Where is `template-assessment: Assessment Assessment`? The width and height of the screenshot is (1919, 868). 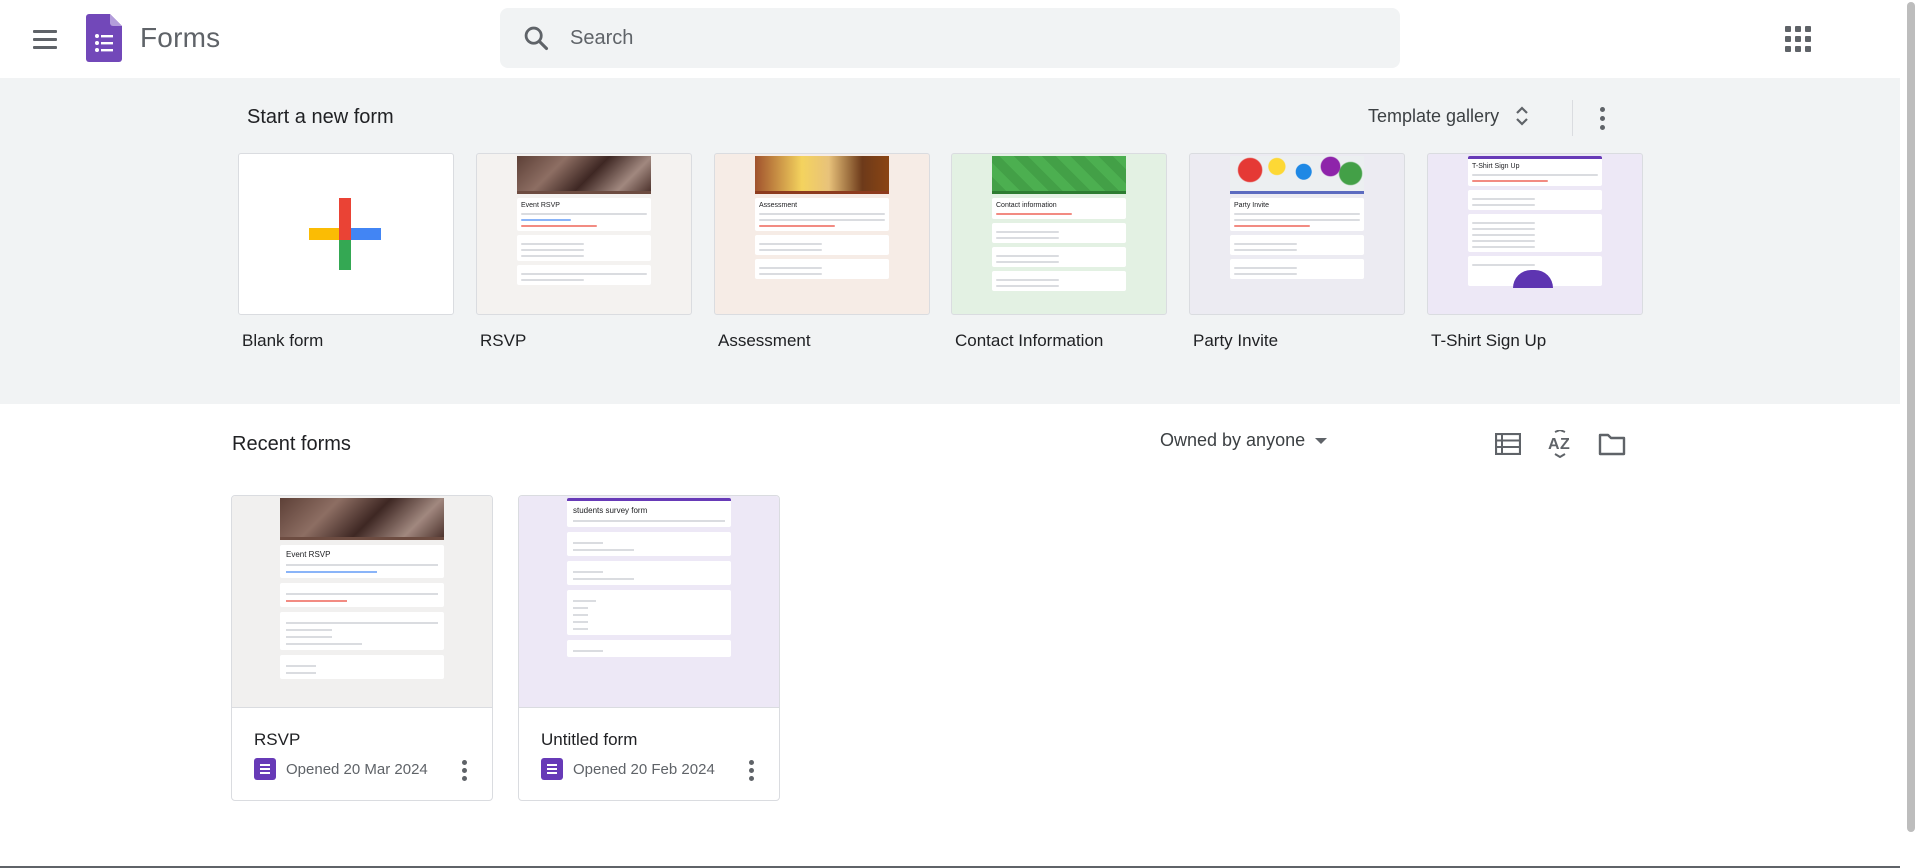
template-assessment: Assessment Assessment is located at coordinates (822, 252).